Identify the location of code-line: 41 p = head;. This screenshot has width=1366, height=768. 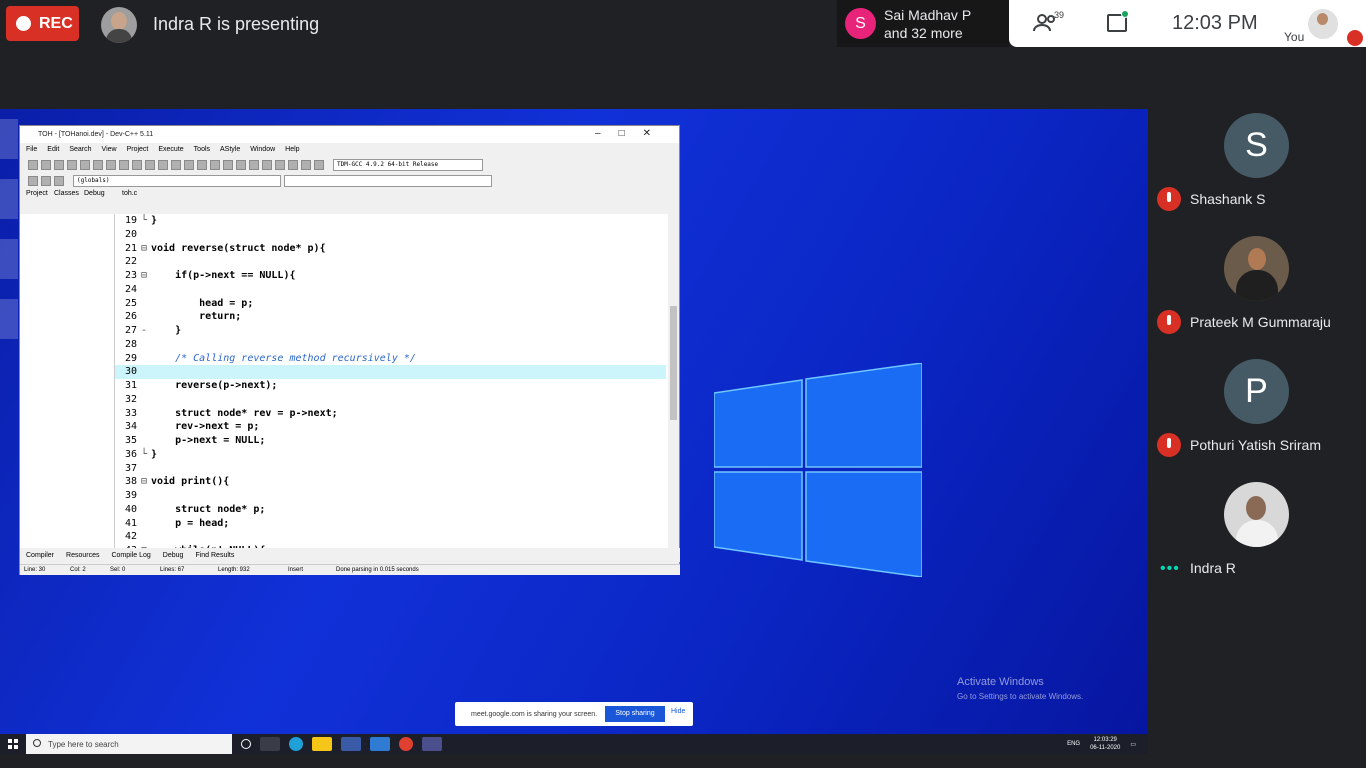
(390, 524).